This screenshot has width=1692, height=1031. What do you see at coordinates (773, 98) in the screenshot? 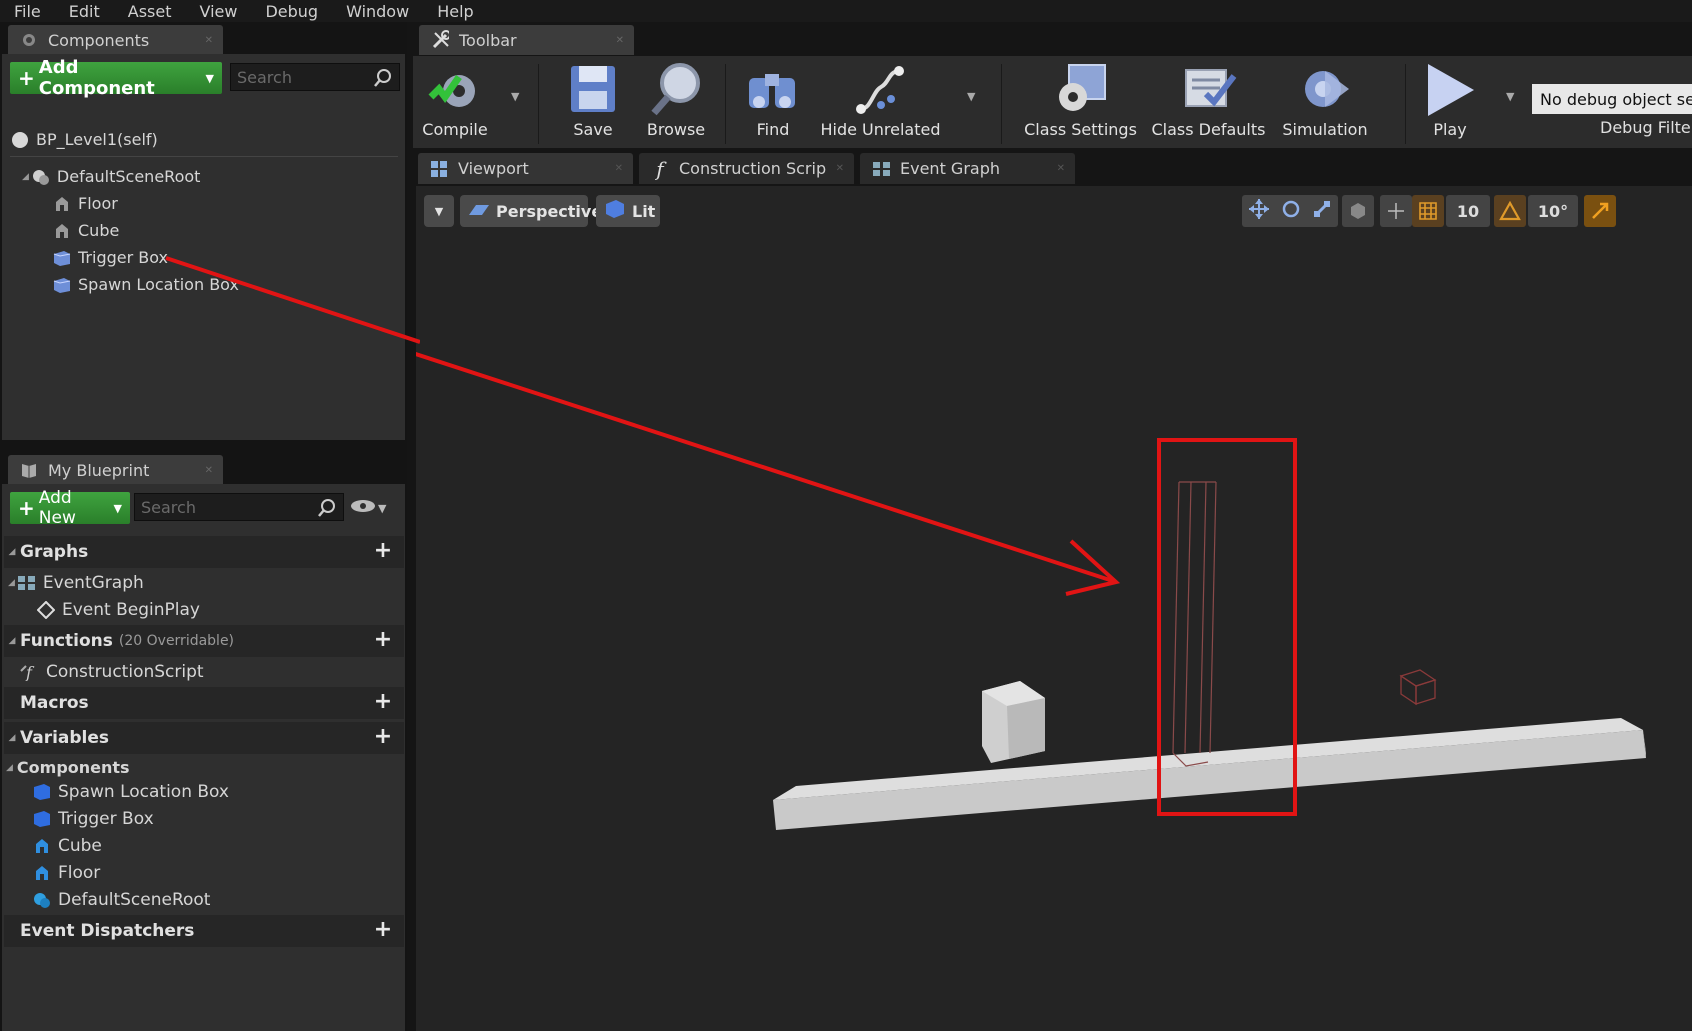
I see `find-button: Find` at bounding box center [773, 98].